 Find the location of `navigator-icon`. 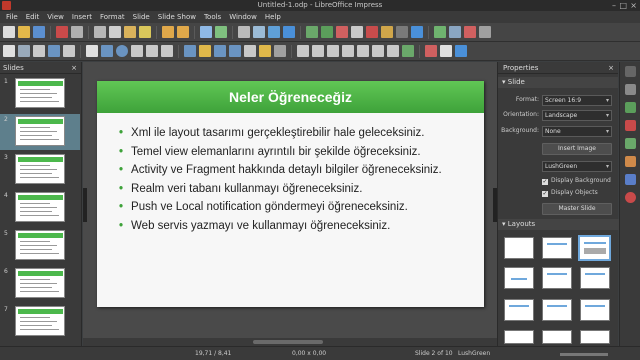

navigator-icon is located at coordinates (630, 197).